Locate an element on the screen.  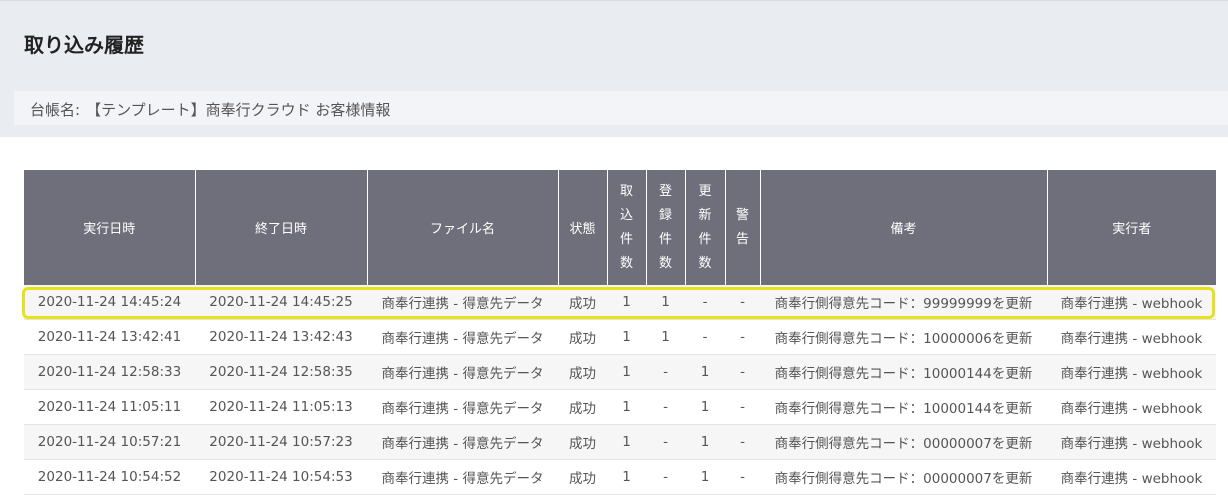
cell-started: 2020-11-24 10:54:52 is located at coordinates (109, 477).